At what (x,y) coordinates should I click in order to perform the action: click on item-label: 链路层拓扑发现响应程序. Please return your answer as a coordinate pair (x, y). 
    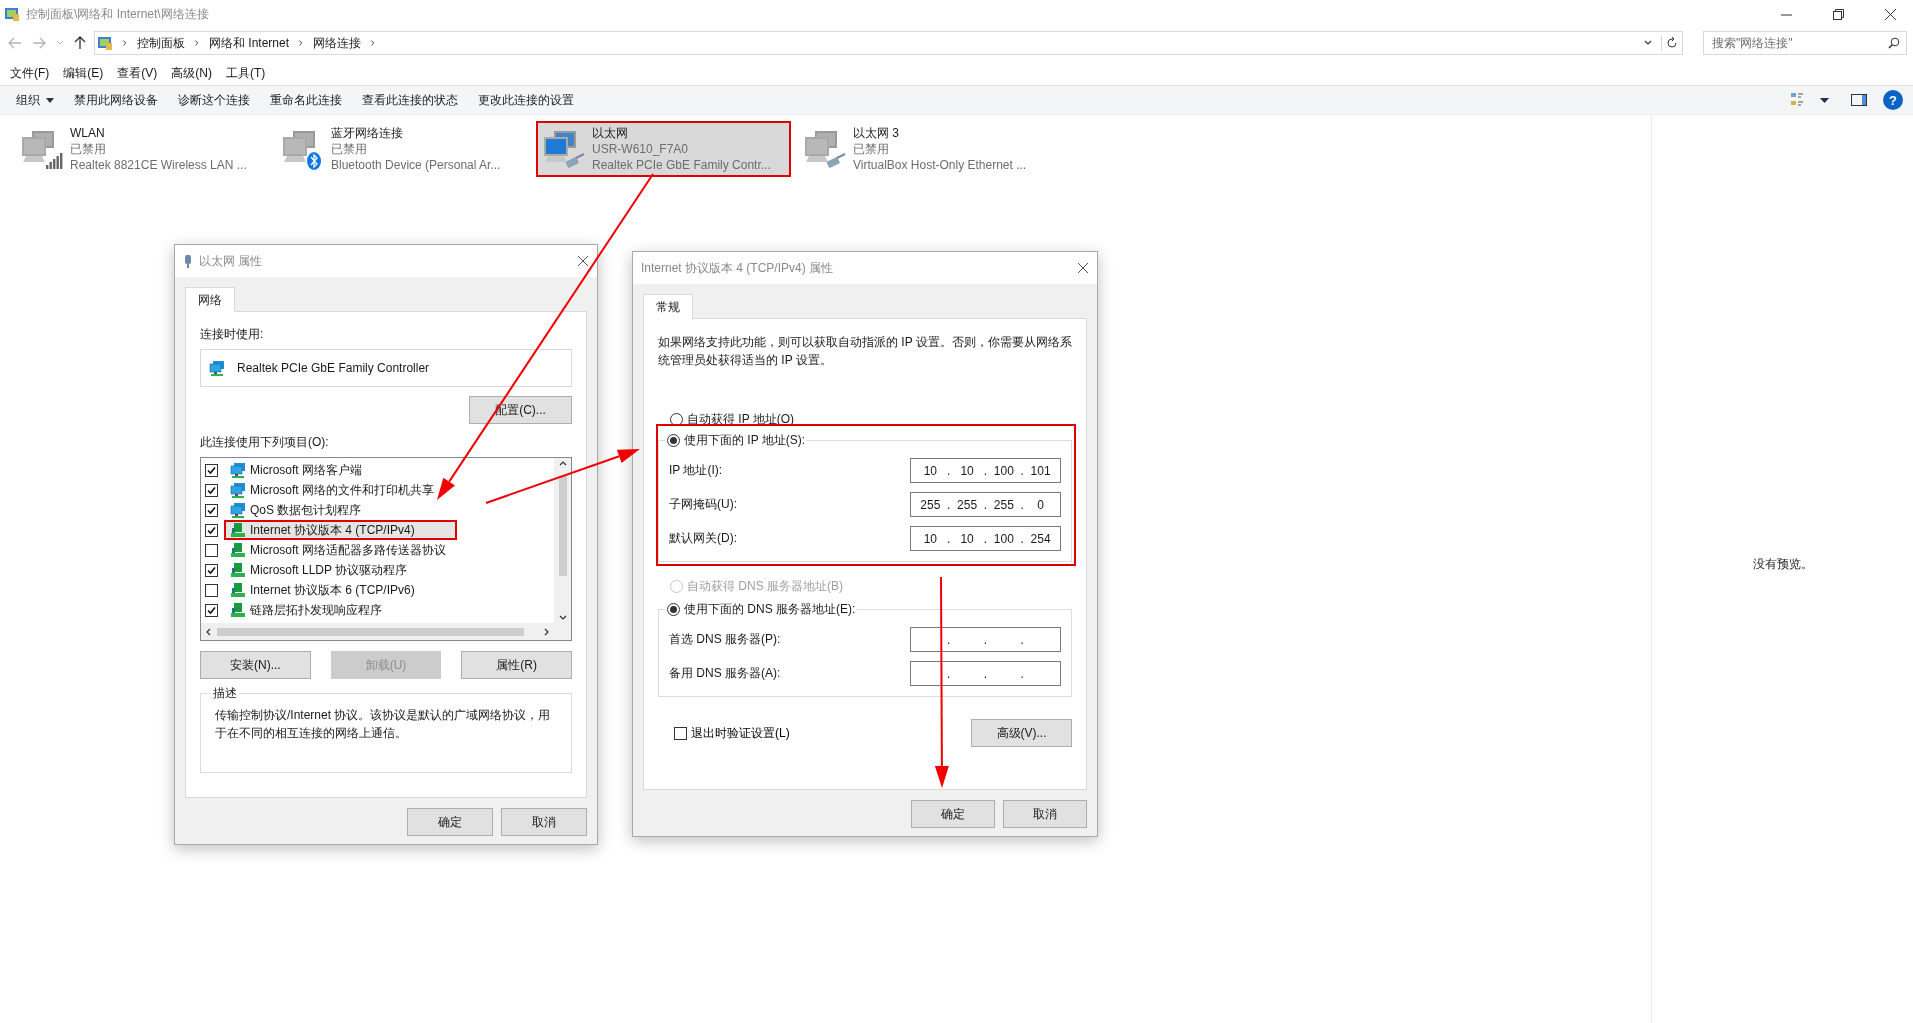
    Looking at the image, I should click on (316, 610).